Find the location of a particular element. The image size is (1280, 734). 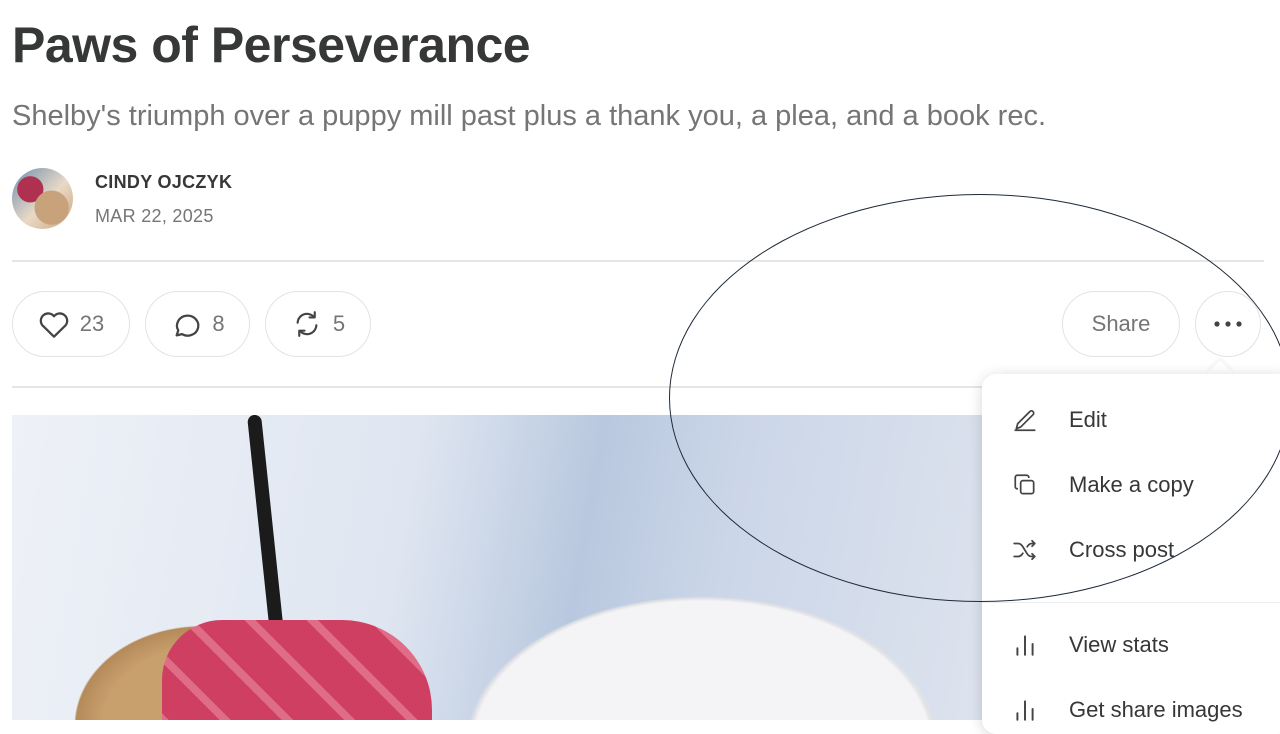

comment-button: 8 is located at coordinates (197, 324).